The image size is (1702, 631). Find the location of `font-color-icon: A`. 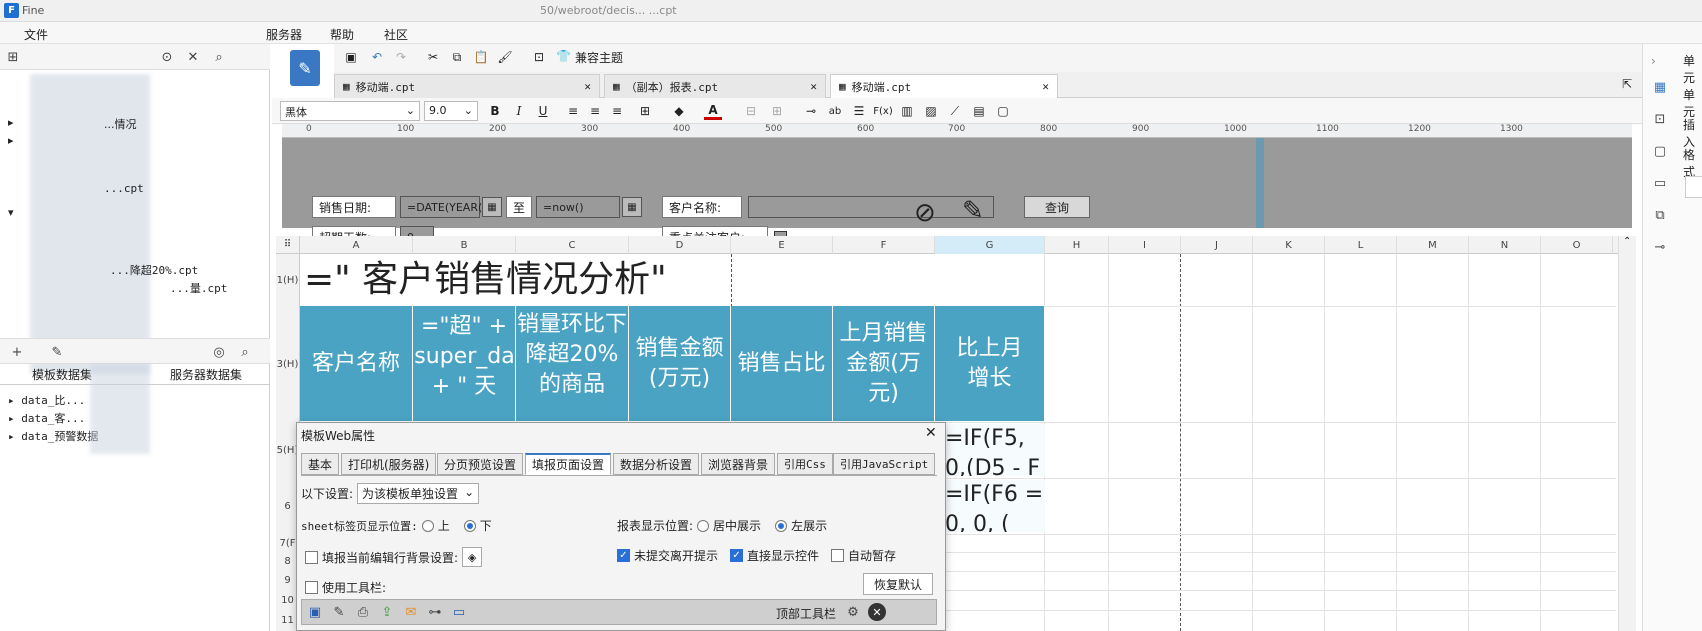

font-color-icon: A is located at coordinates (713, 111).